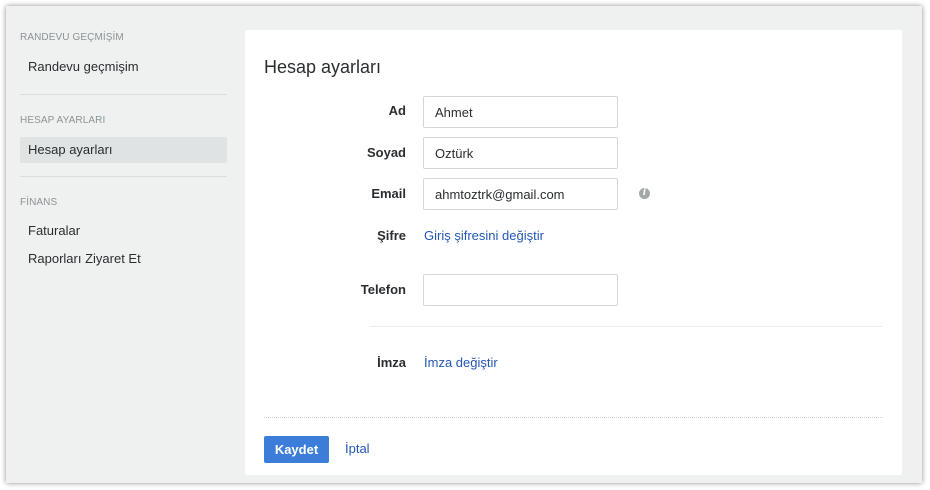 The height and width of the screenshot is (490, 930). I want to click on sidebar-item-raporlari-ziyaret-et: Raporları Ziyaret Et, so click(123, 259).